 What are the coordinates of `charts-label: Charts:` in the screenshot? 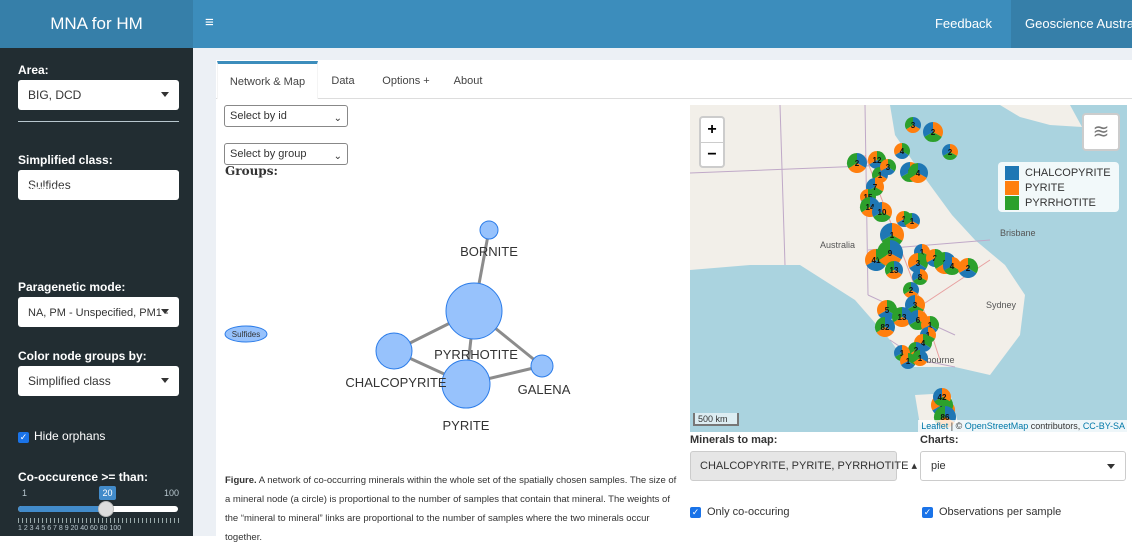 It's located at (939, 440).